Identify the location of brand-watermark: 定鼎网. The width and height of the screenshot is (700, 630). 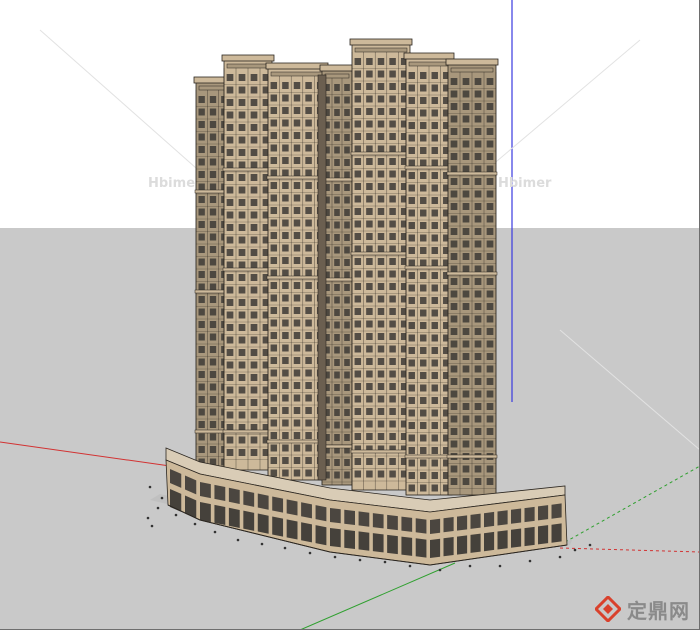
(642, 609).